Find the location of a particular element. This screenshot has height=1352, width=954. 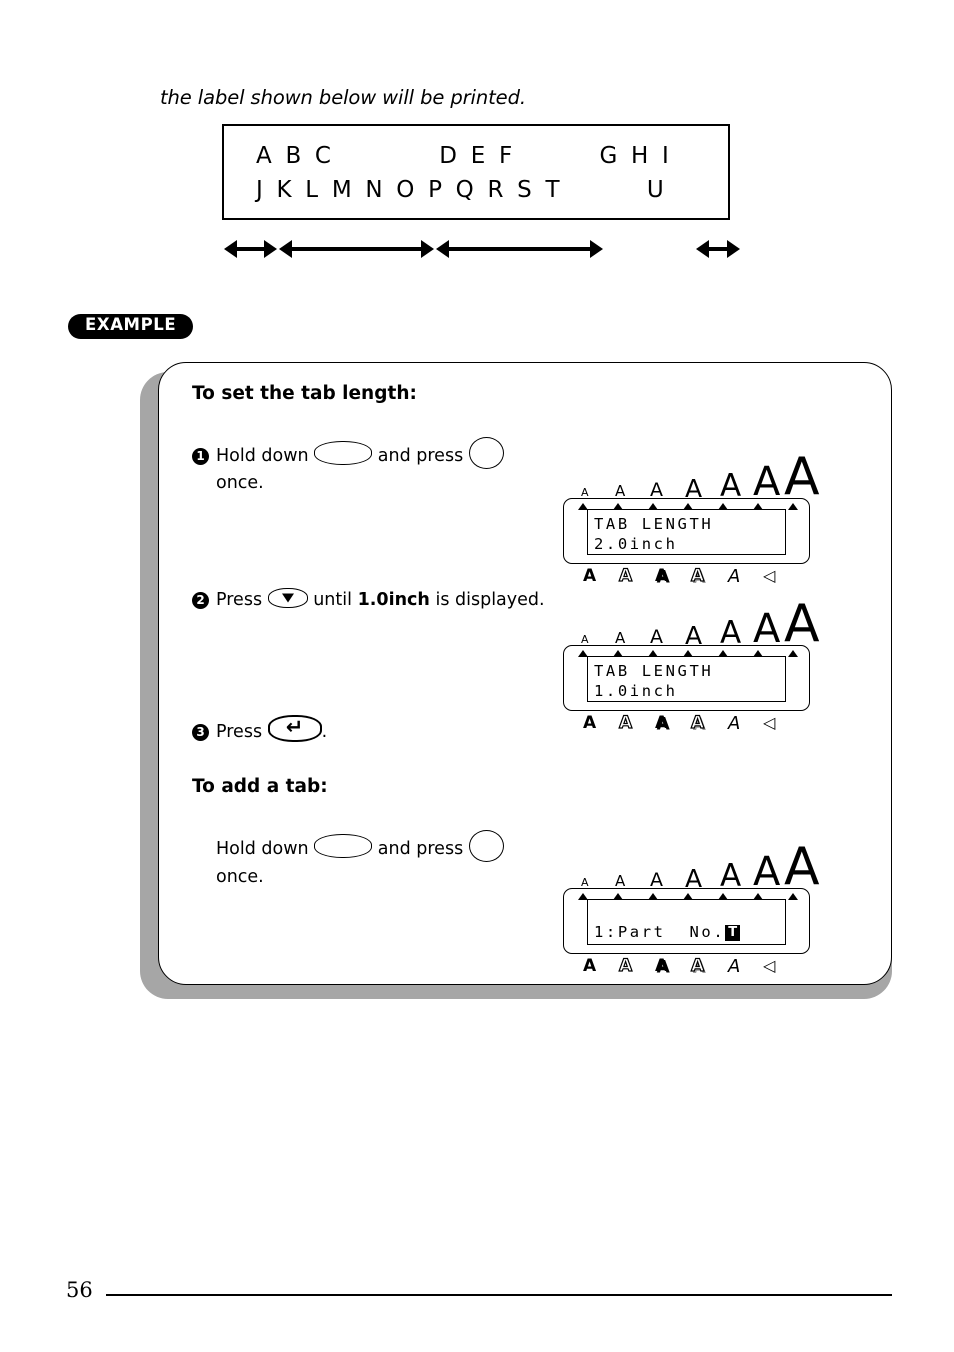

return-key-button: ↵ is located at coordinates (294, 728).